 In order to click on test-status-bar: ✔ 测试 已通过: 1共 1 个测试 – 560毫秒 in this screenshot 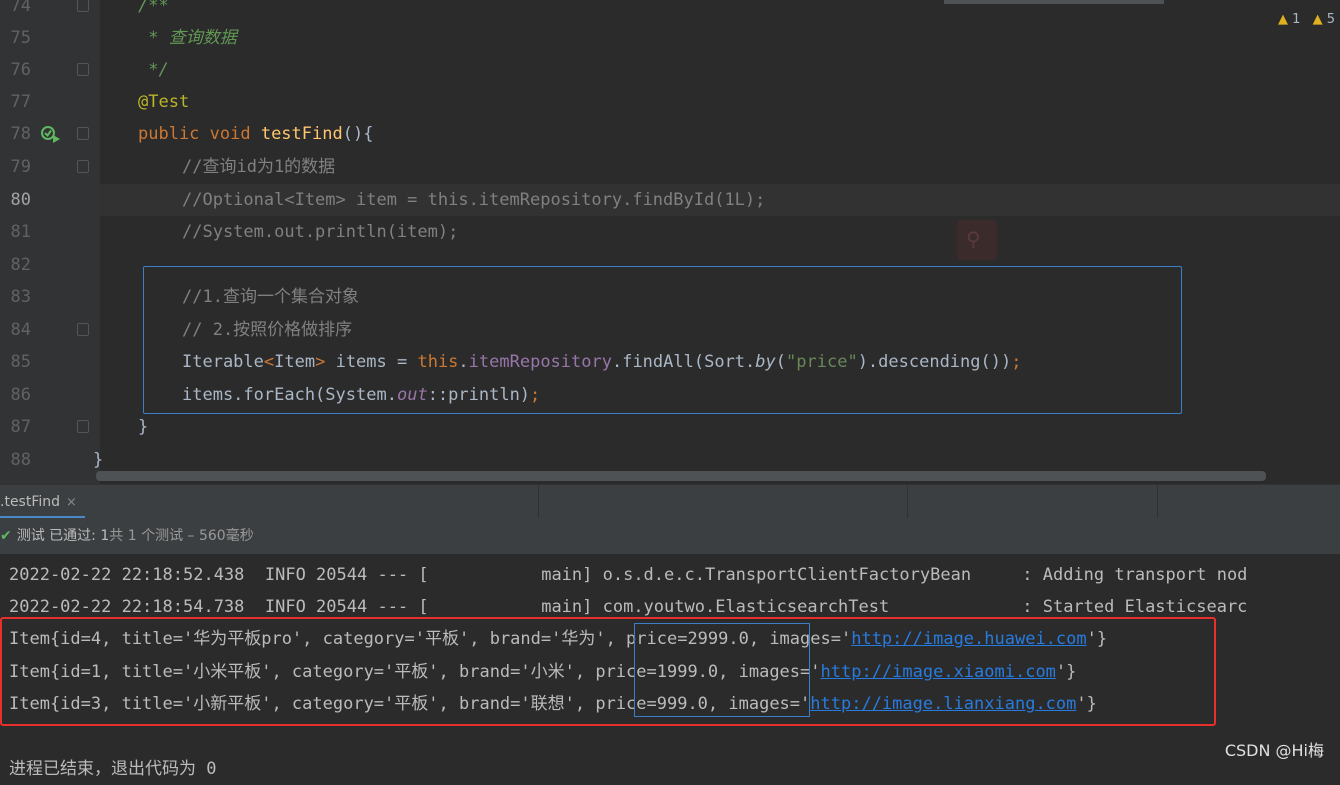, I will do `click(670, 536)`.